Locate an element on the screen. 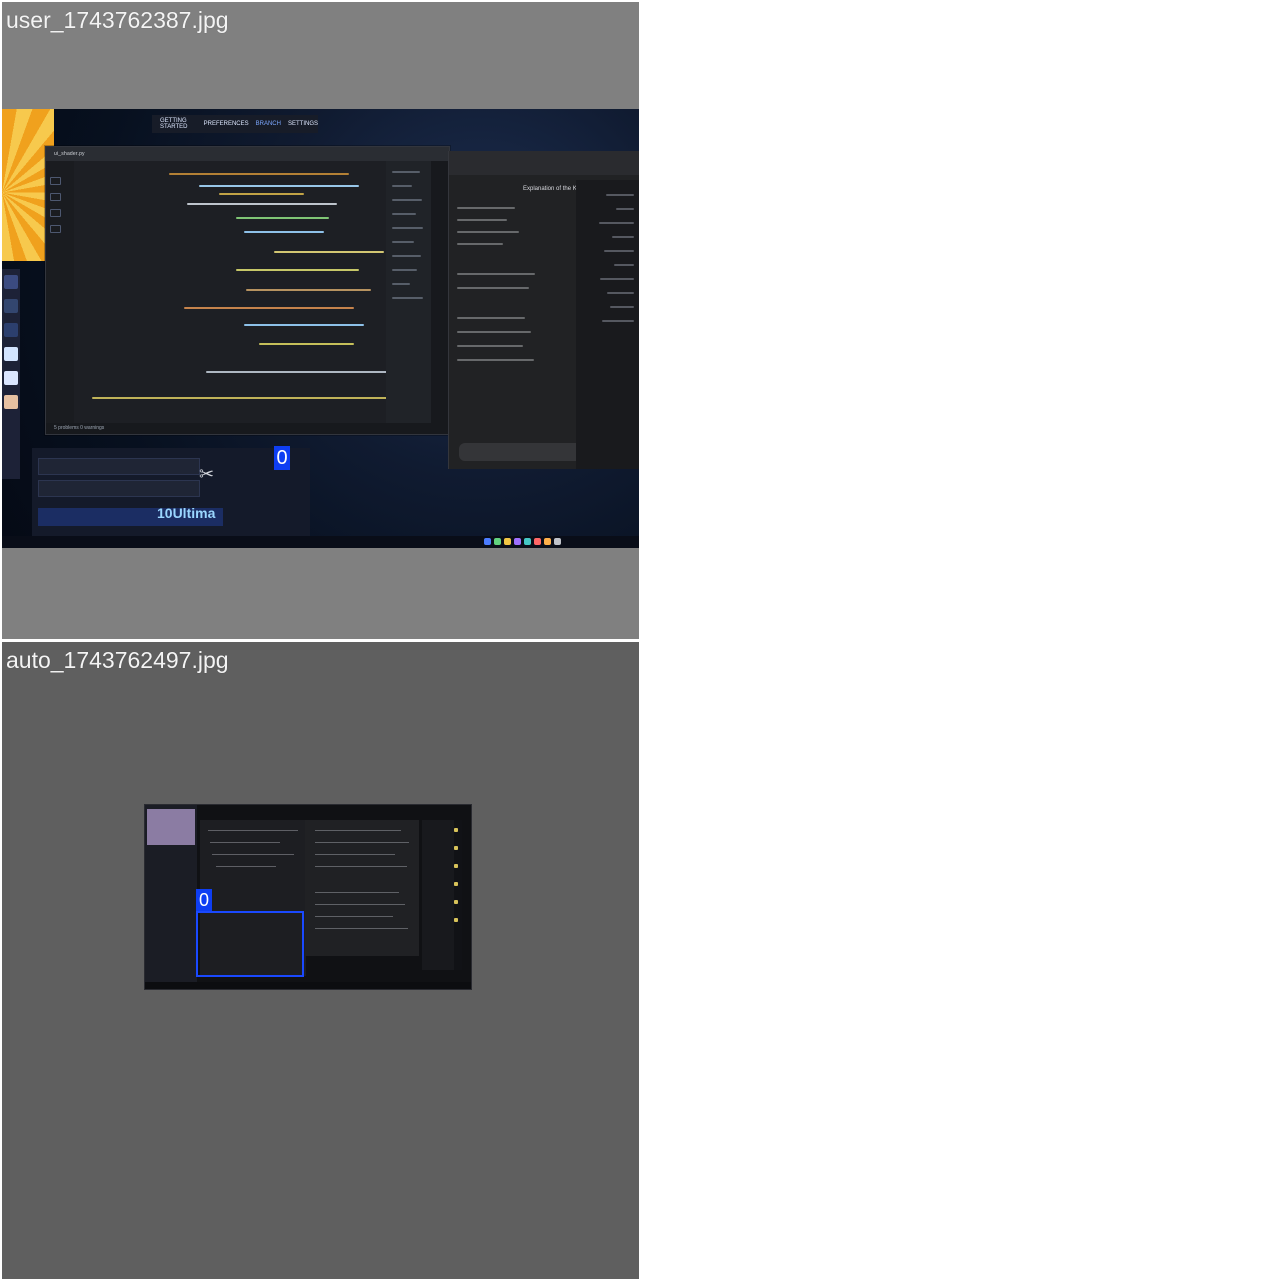  taskbar-icon-red is located at coordinates (537, 541).